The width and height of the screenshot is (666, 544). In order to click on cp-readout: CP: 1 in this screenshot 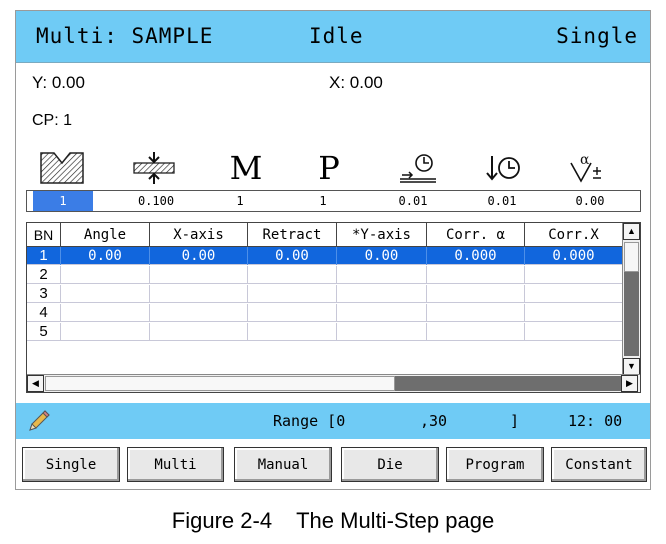, I will do `click(52, 120)`.